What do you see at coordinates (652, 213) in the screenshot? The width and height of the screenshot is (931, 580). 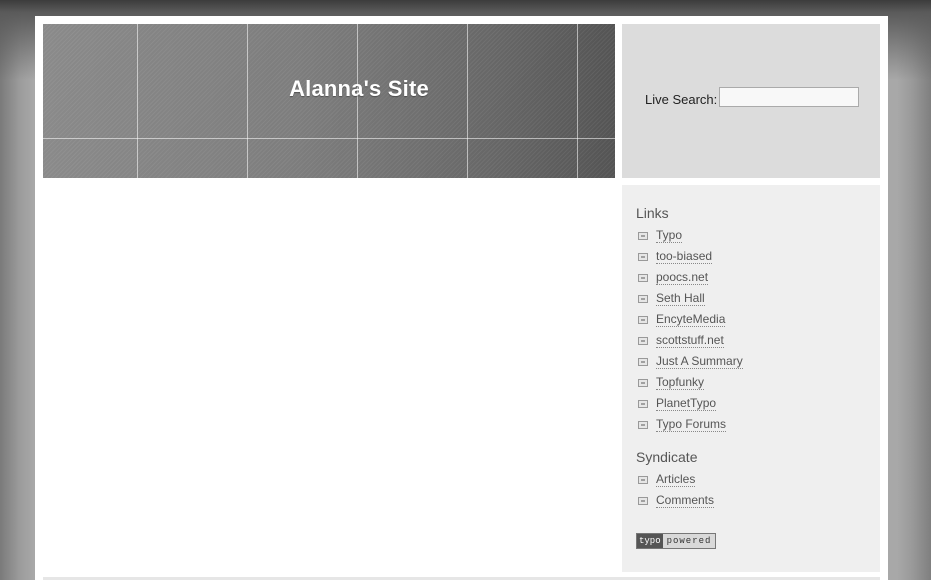 I see `links-heading: Links` at bounding box center [652, 213].